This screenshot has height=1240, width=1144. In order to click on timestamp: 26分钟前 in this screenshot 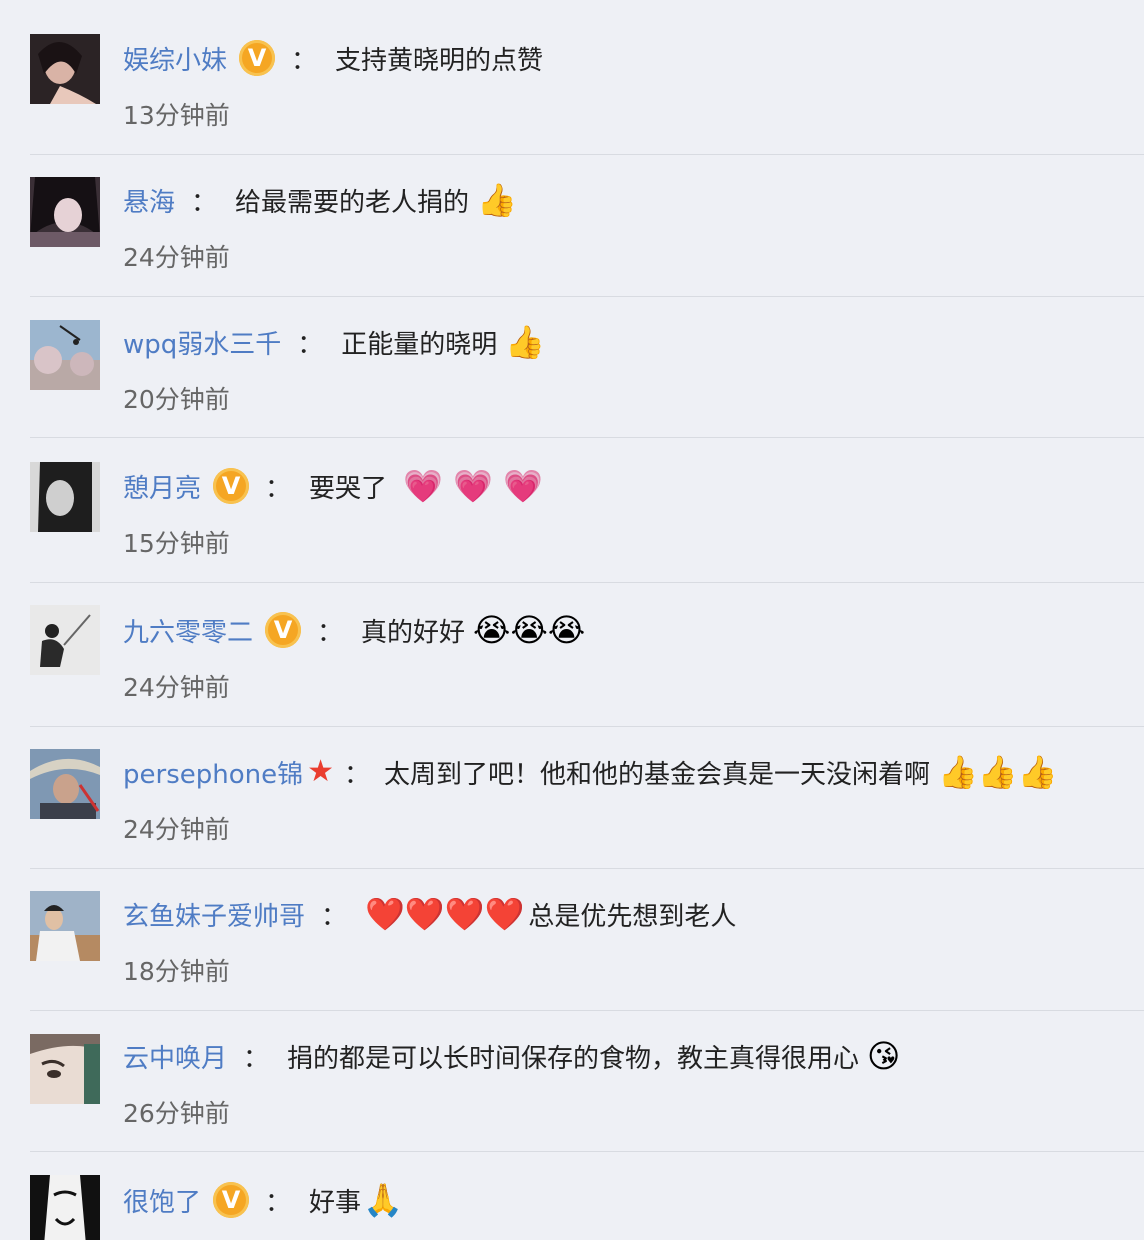, I will do `click(176, 1113)`.